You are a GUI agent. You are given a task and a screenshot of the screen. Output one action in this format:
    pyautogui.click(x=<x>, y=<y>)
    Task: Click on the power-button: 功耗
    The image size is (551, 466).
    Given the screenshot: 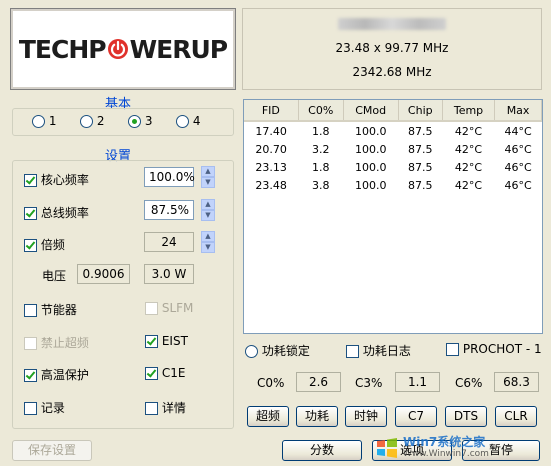 What is the action you would take?
    pyautogui.click(x=317, y=416)
    